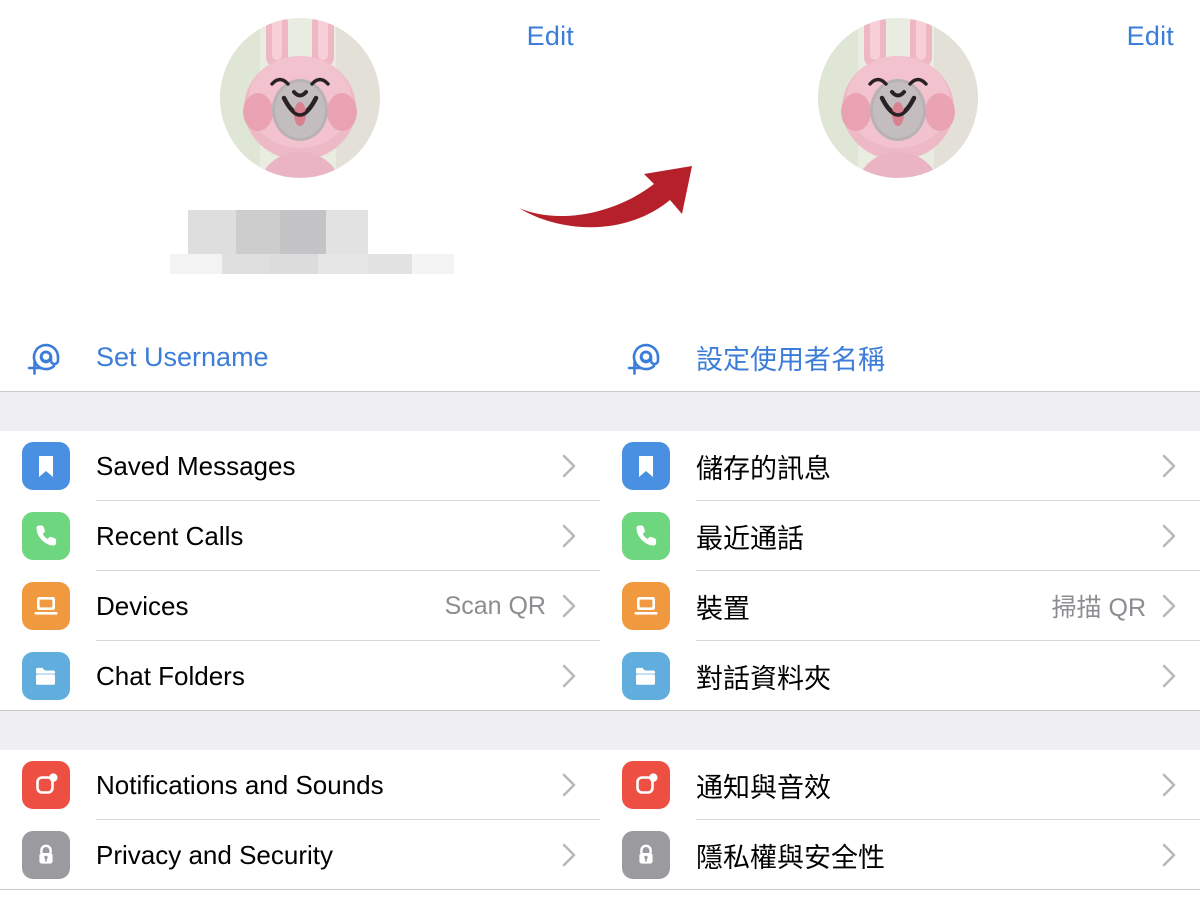 Image resolution: width=1200 pixels, height=900 pixels. I want to click on list-item-label: 儲存的訊息, so click(763, 468).